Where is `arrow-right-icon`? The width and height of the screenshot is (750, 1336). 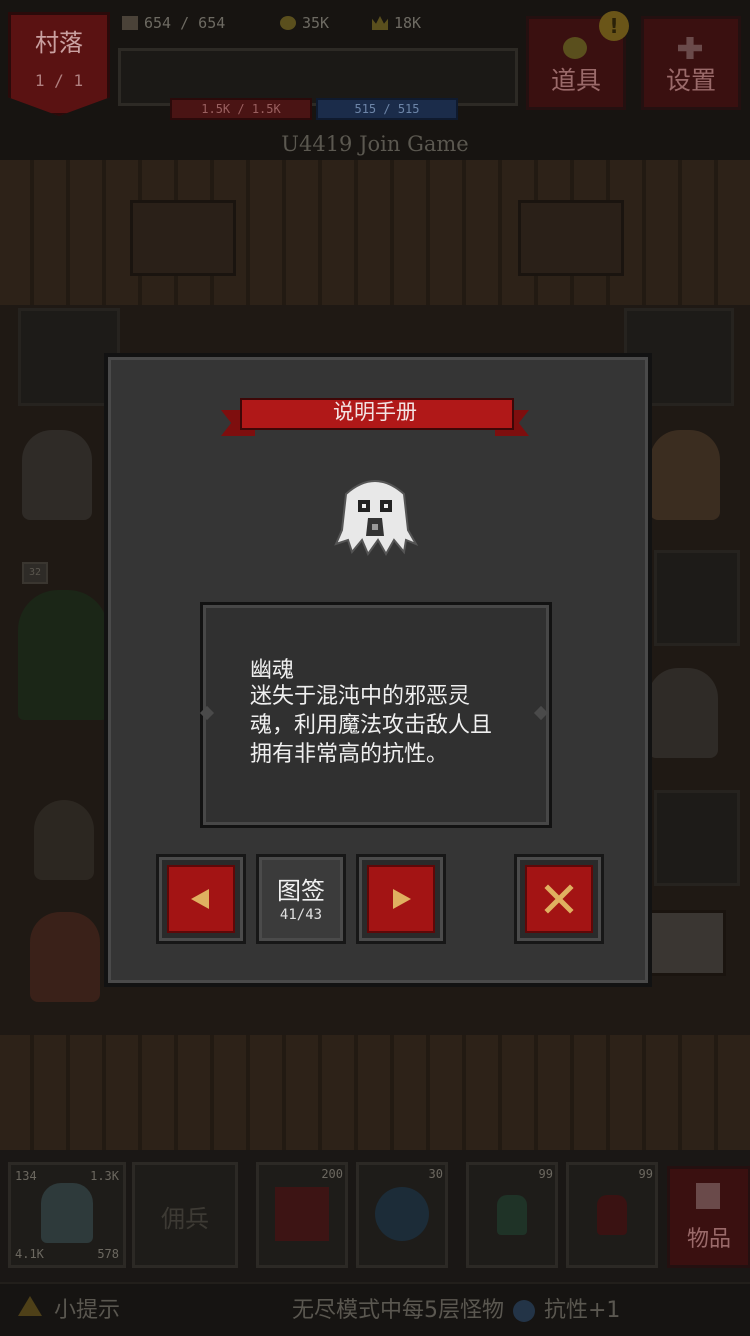
arrow-right-icon is located at coordinates (402, 899).